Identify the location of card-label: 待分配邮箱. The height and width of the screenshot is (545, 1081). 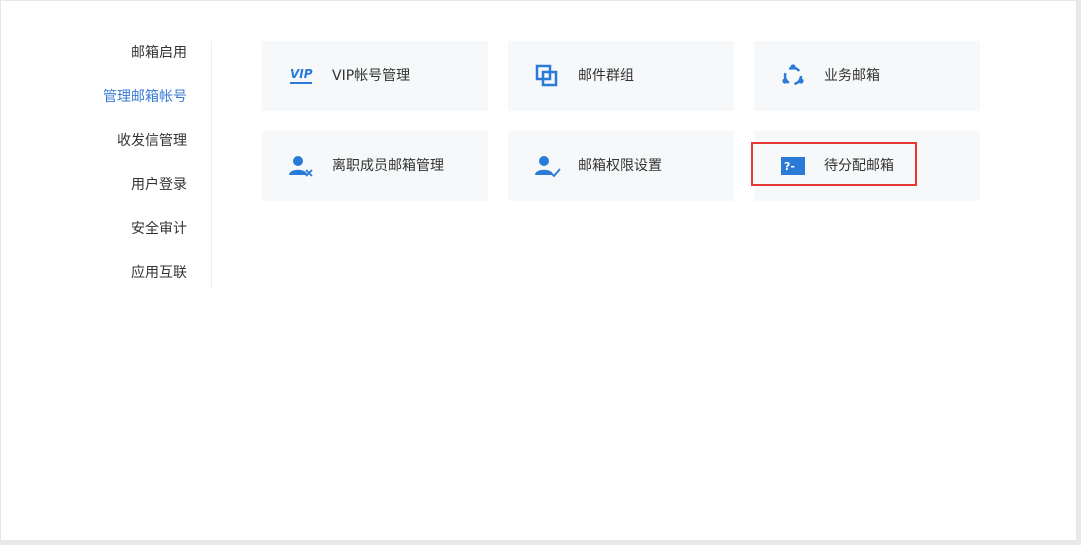
(859, 166).